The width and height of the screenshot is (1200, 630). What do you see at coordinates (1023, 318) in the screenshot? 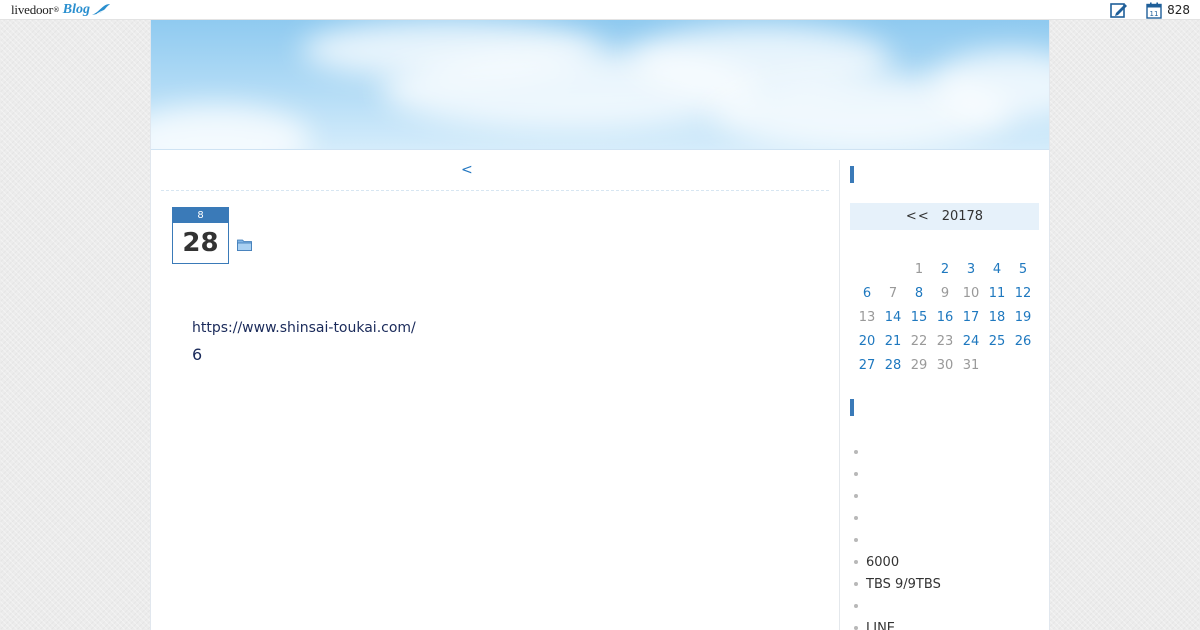
I see `calendar-day: 19` at bounding box center [1023, 318].